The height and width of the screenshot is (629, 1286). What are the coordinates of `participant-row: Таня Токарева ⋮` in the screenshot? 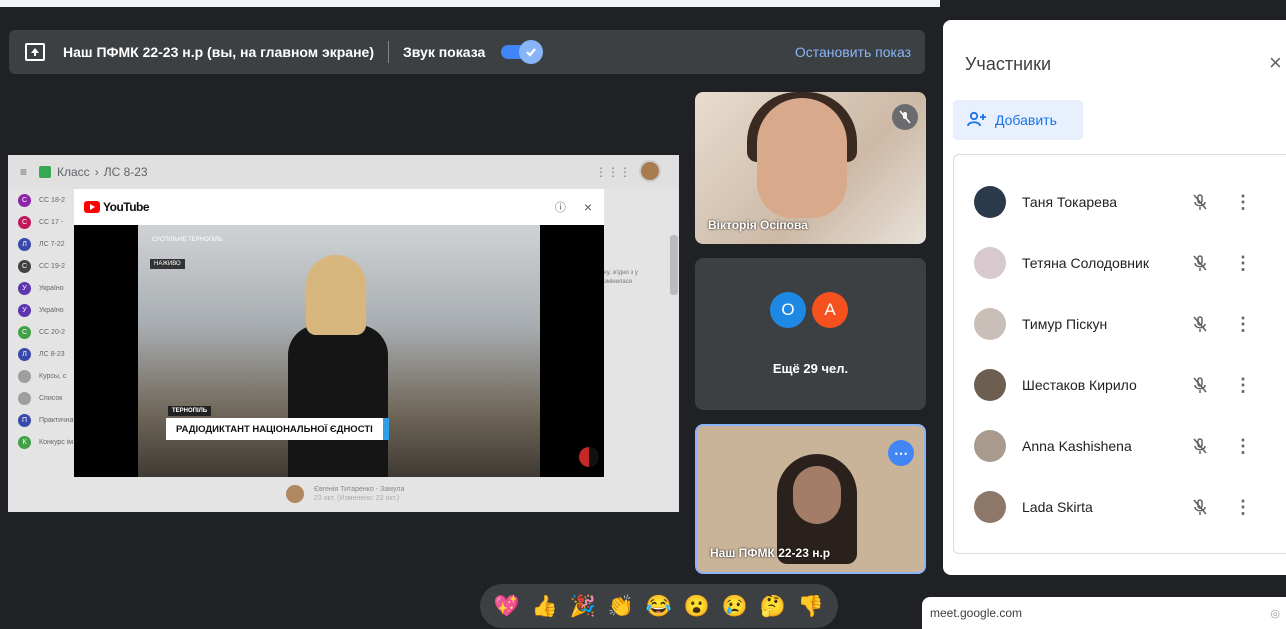 It's located at (1120, 202).